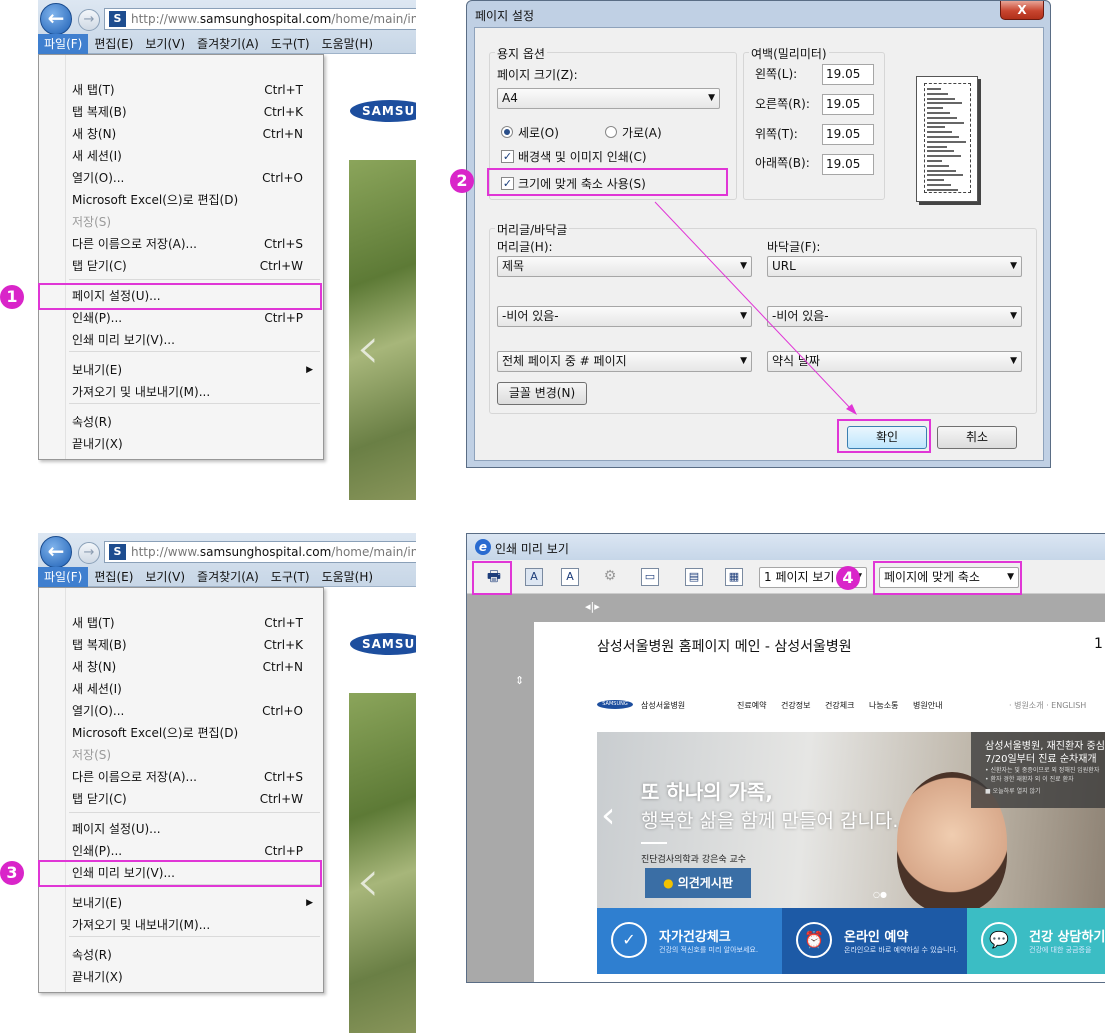 This screenshot has width=1105, height=1033. What do you see at coordinates (532, 549) in the screenshot?
I see `print-preview-title: 인쇄 미리 보기` at bounding box center [532, 549].